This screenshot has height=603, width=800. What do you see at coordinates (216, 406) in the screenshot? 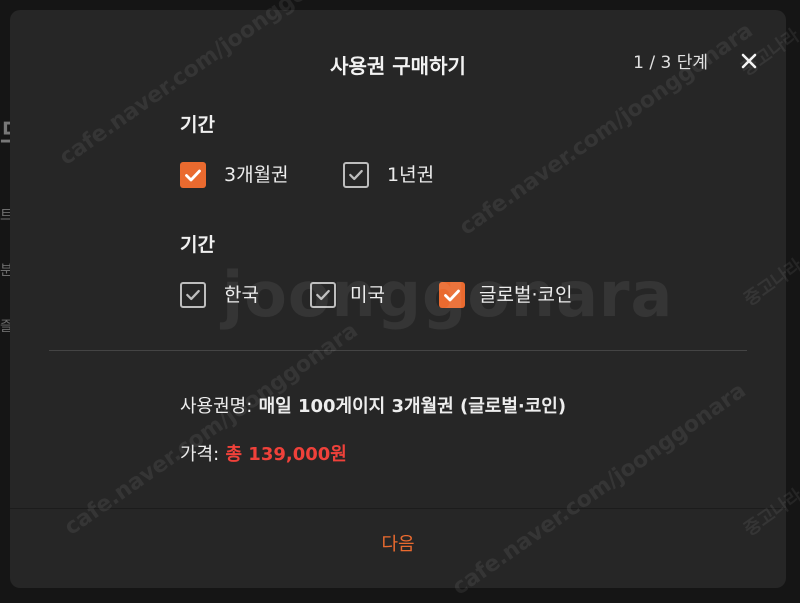
I see `pass-name-label: 사용권명:` at bounding box center [216, 406].